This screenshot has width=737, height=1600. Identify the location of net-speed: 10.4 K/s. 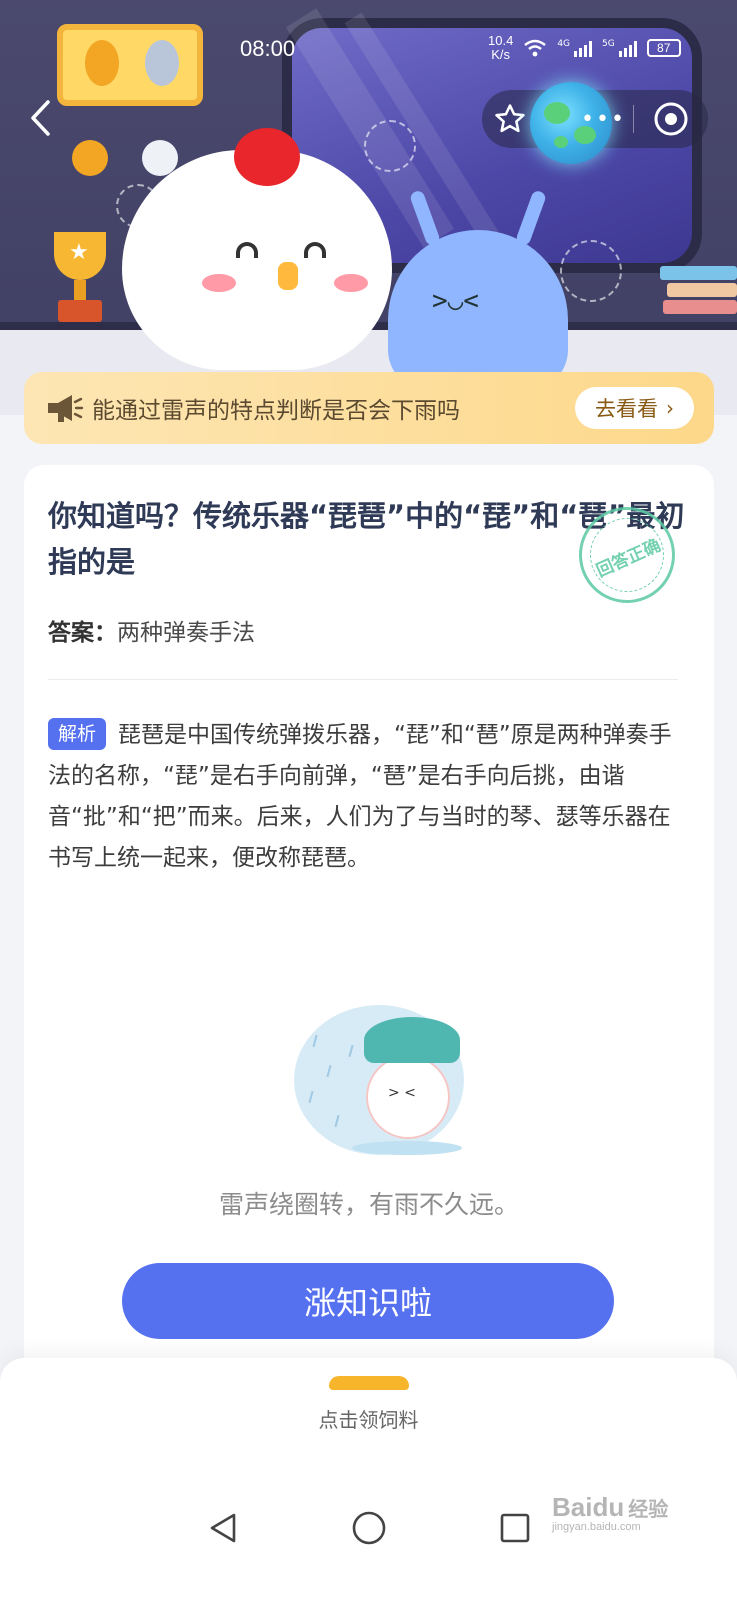
(501, 47).